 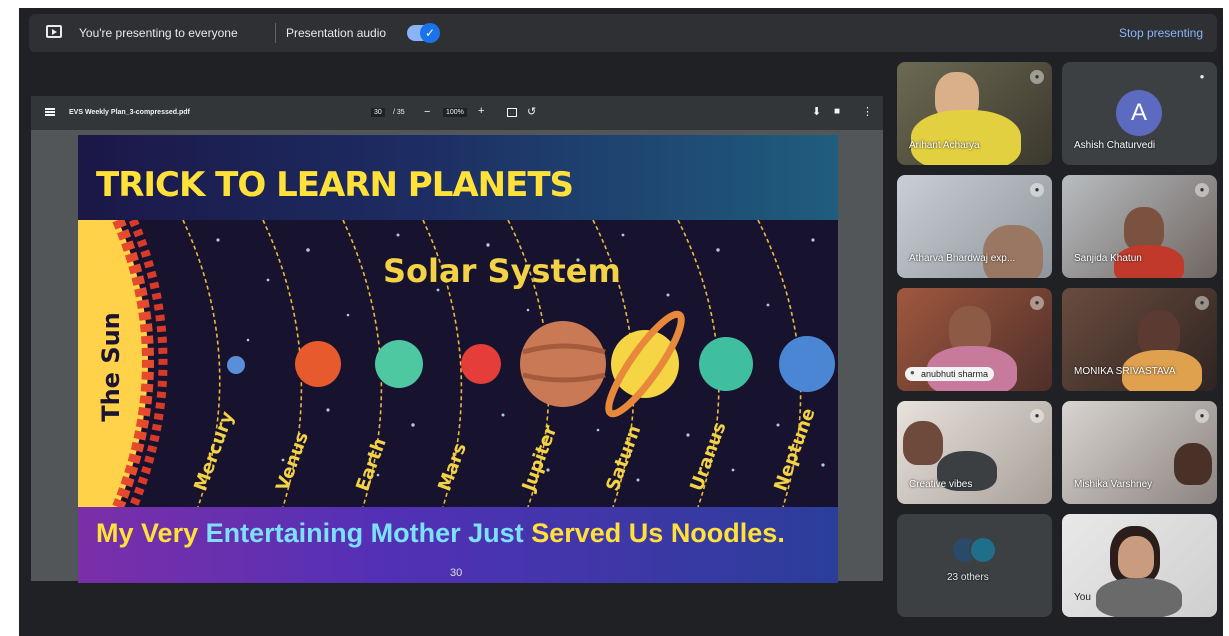 What do you see at coordinates (430, 33) in the screenshot?
I see `check-icon: ✓` at bounding box center [430, 33].